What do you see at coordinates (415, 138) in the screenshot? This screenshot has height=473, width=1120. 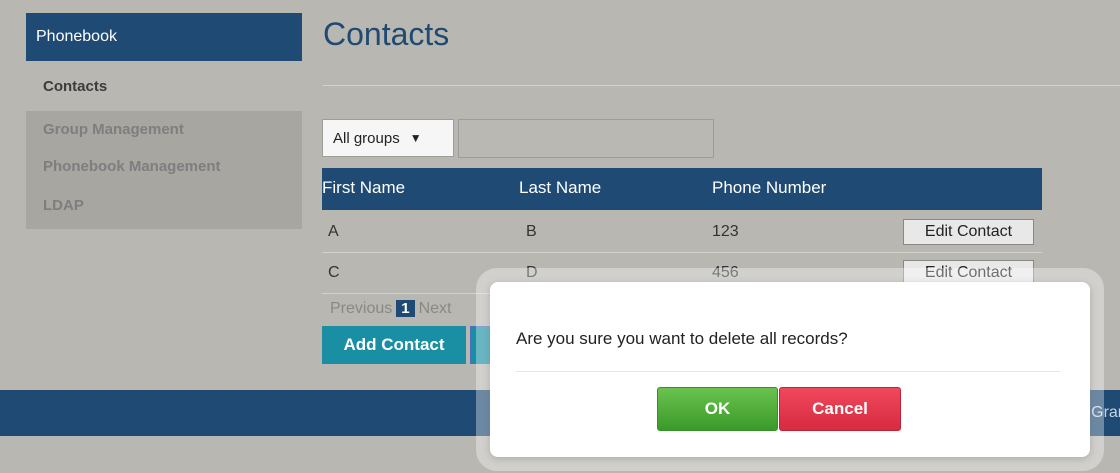 I see `dropdown-arrow-icon: ▼` at bounding box center [415, 138].